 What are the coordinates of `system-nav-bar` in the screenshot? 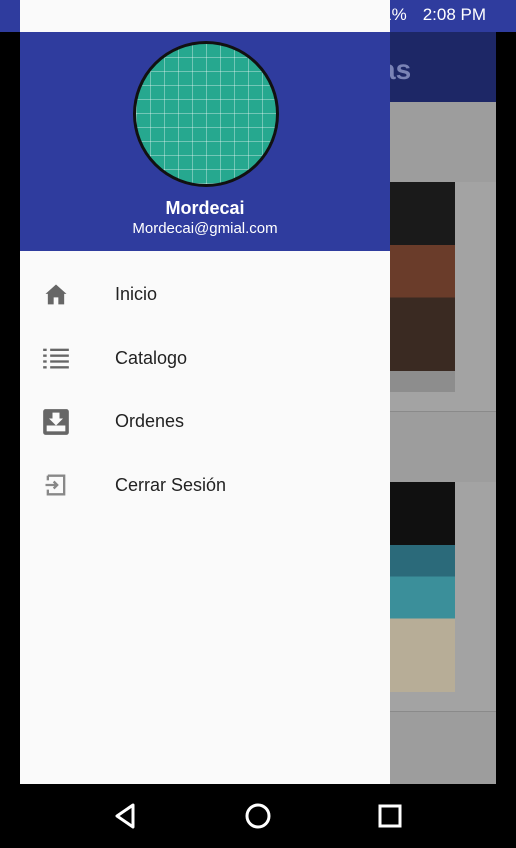 It's located at (258, 816).